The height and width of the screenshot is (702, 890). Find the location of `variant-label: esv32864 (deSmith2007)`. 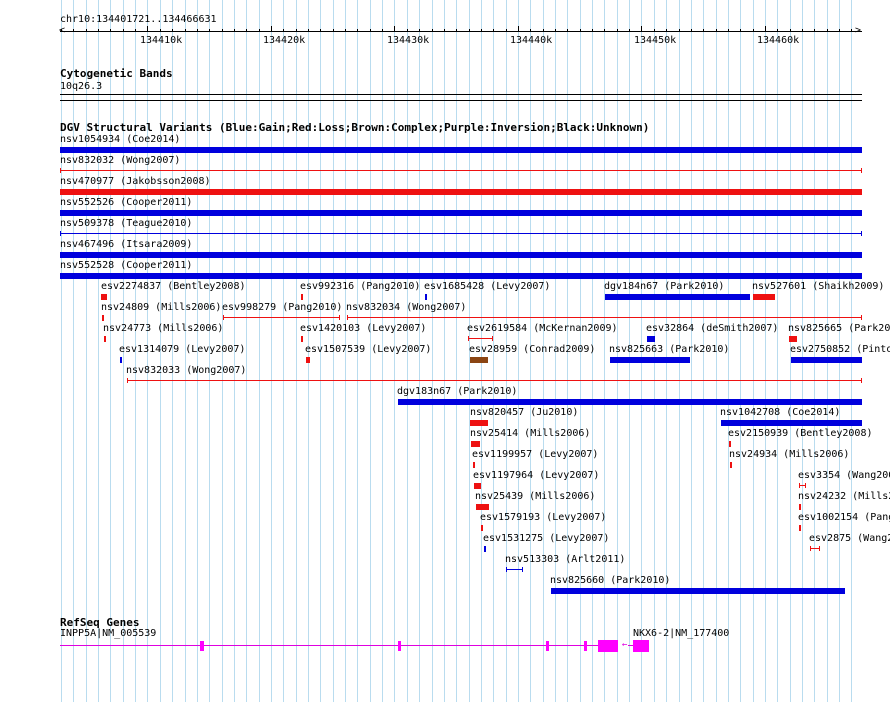

variant-label: esv32864 (deSmith2007) is located at coordinates (712, 329).